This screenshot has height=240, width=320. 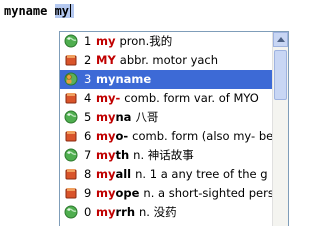 I want to click on item-word-rest: o-, so click(x=122, y=136).